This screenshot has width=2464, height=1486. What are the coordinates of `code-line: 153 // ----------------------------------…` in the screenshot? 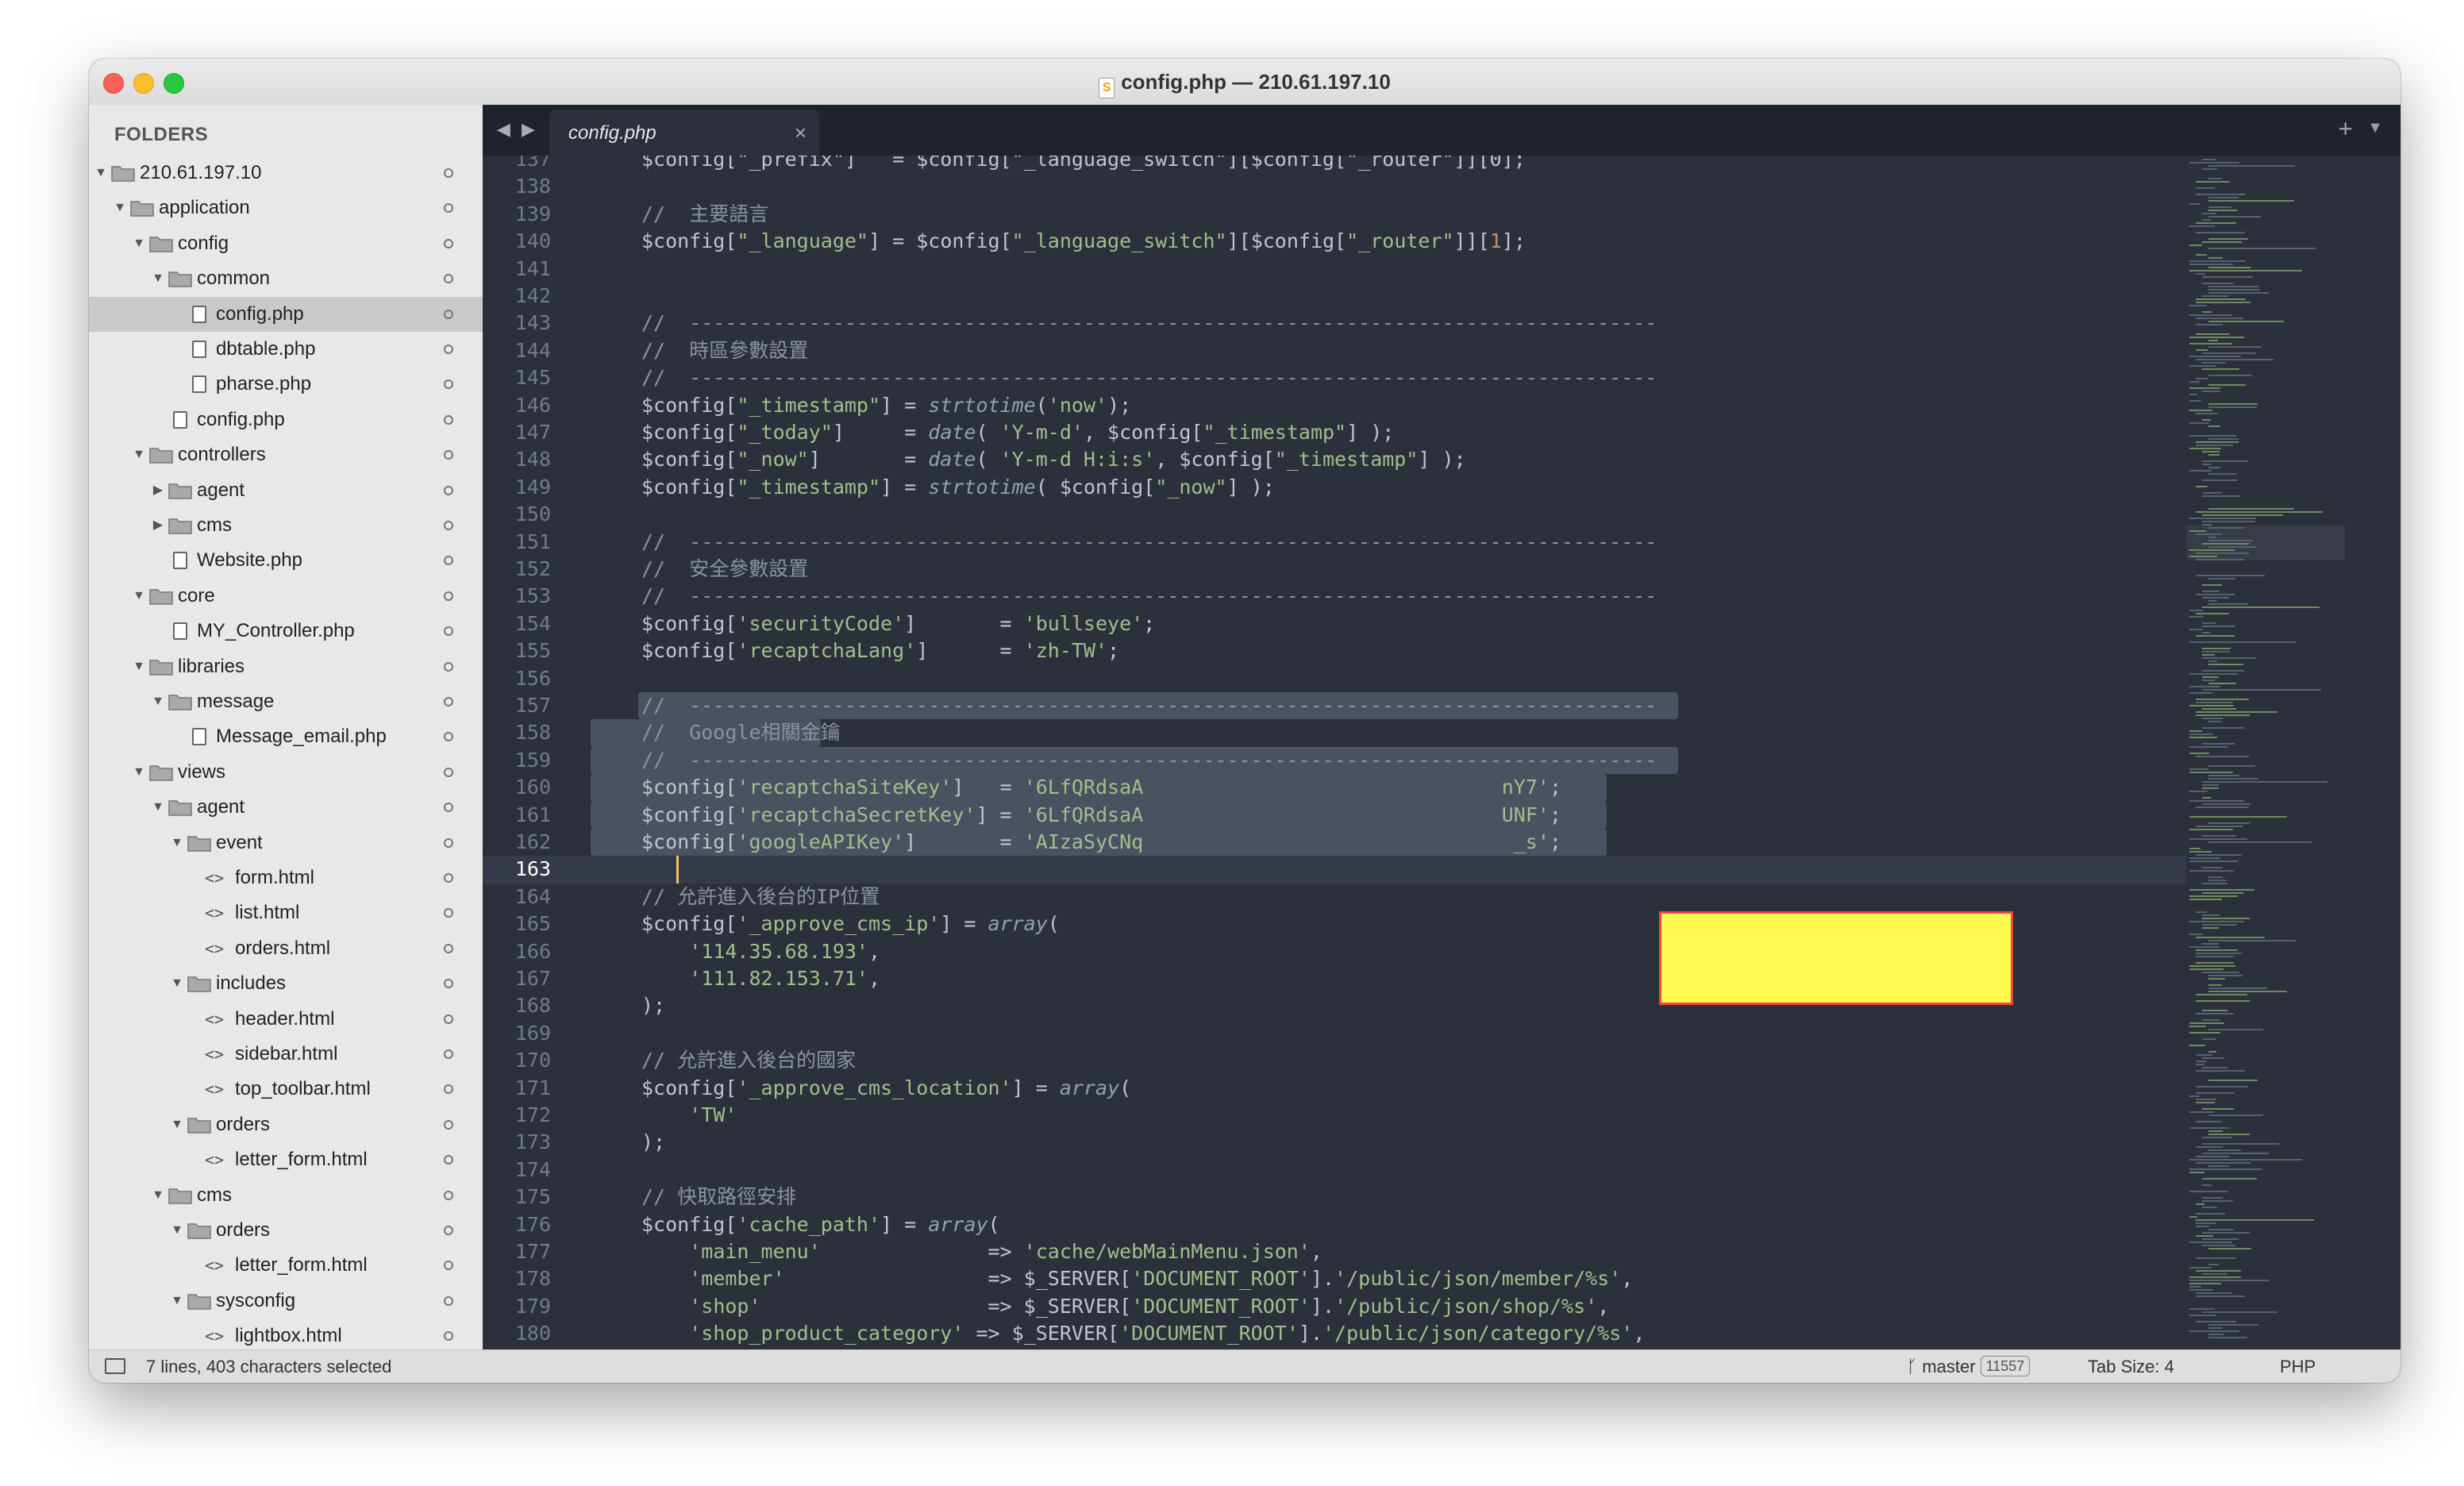 It's located at (1356, 596).